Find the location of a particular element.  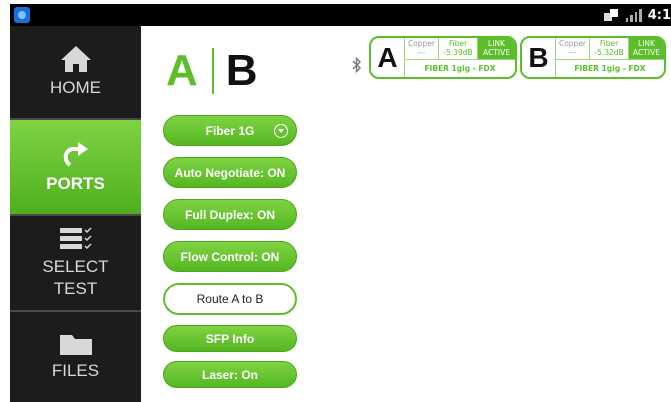

status-right: 4:1 is located at coordinates (637, 15).